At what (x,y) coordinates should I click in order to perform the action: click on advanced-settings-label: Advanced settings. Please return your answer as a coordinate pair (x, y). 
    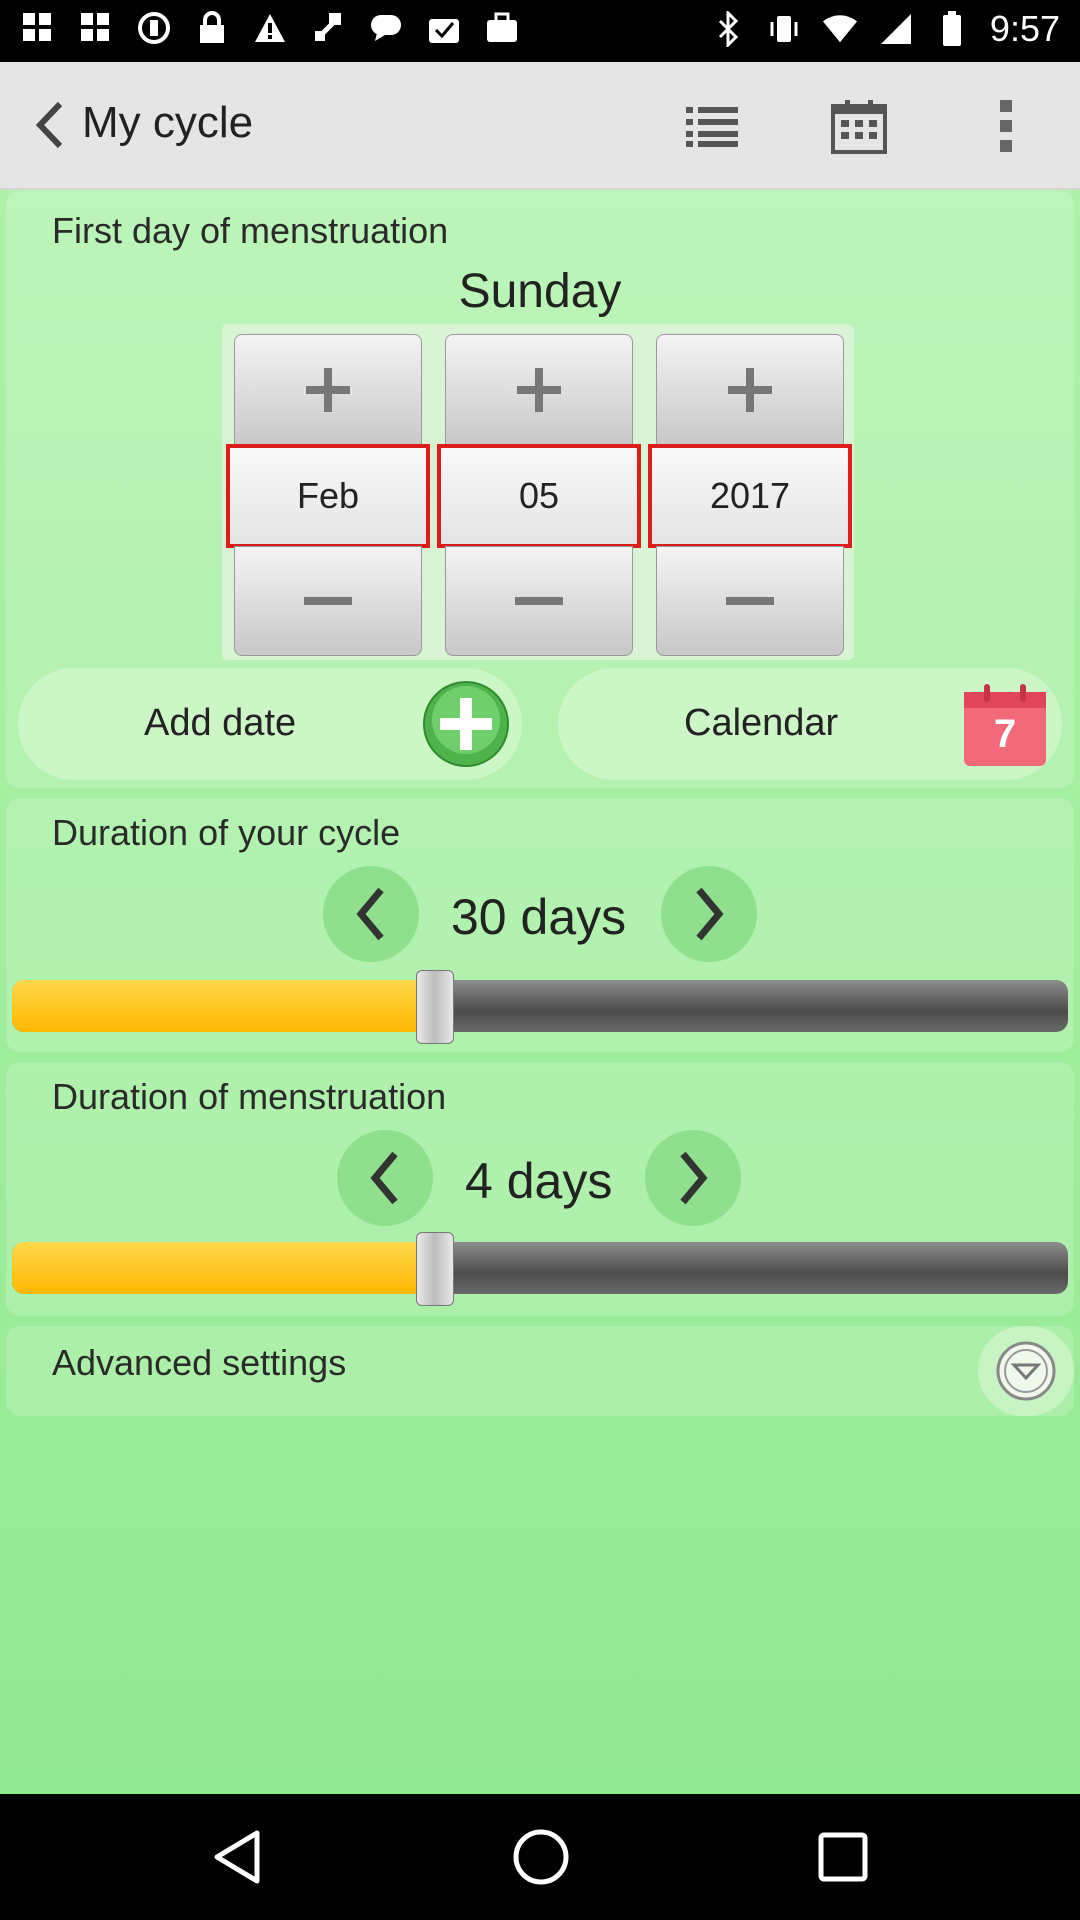
    Looking at the image, I should click on (199, 1362).